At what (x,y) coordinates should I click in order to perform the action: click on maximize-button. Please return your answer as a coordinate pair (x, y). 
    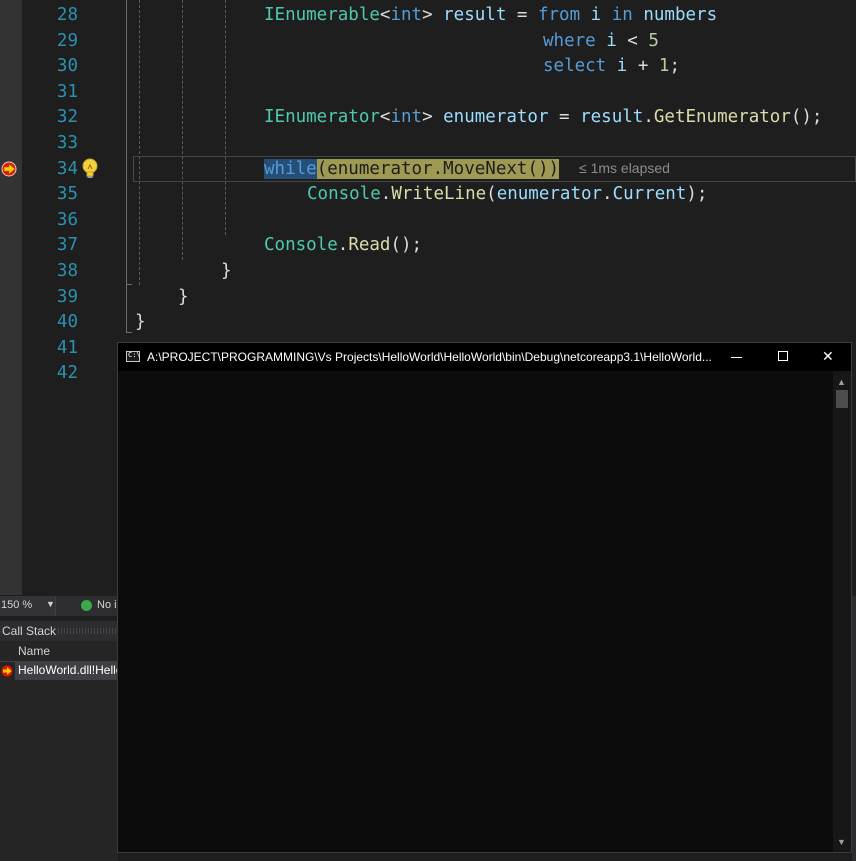
    Looking at the image, I should click on (783, 357).